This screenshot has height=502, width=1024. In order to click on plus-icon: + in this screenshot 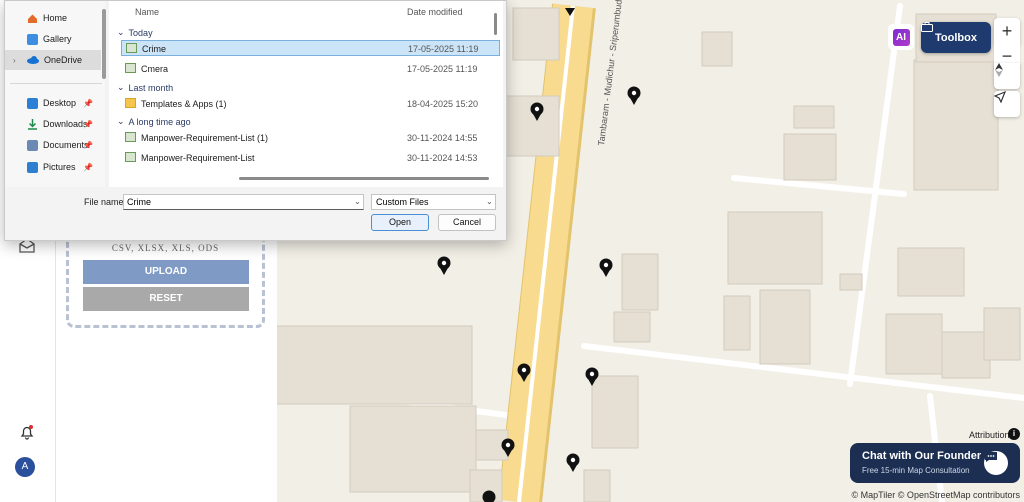, I will do `click(1007, 30)`.